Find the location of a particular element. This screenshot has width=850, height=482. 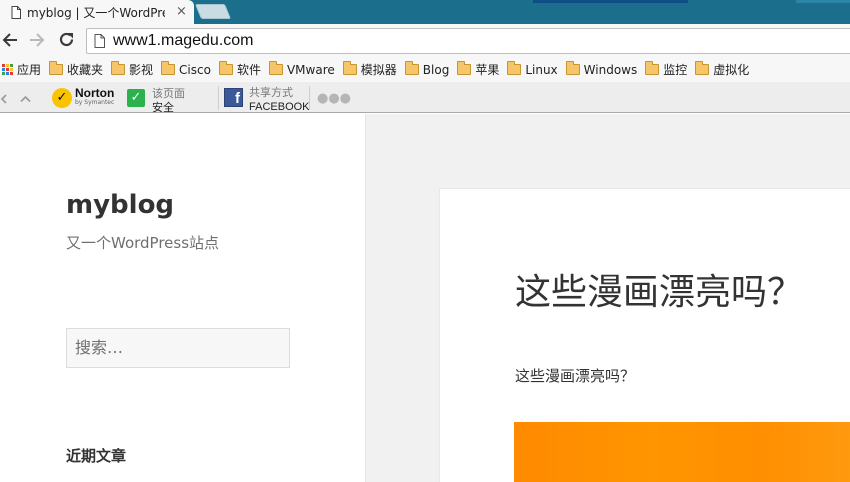

bookmark-folder: Linux is located at coordinates (532, 69).